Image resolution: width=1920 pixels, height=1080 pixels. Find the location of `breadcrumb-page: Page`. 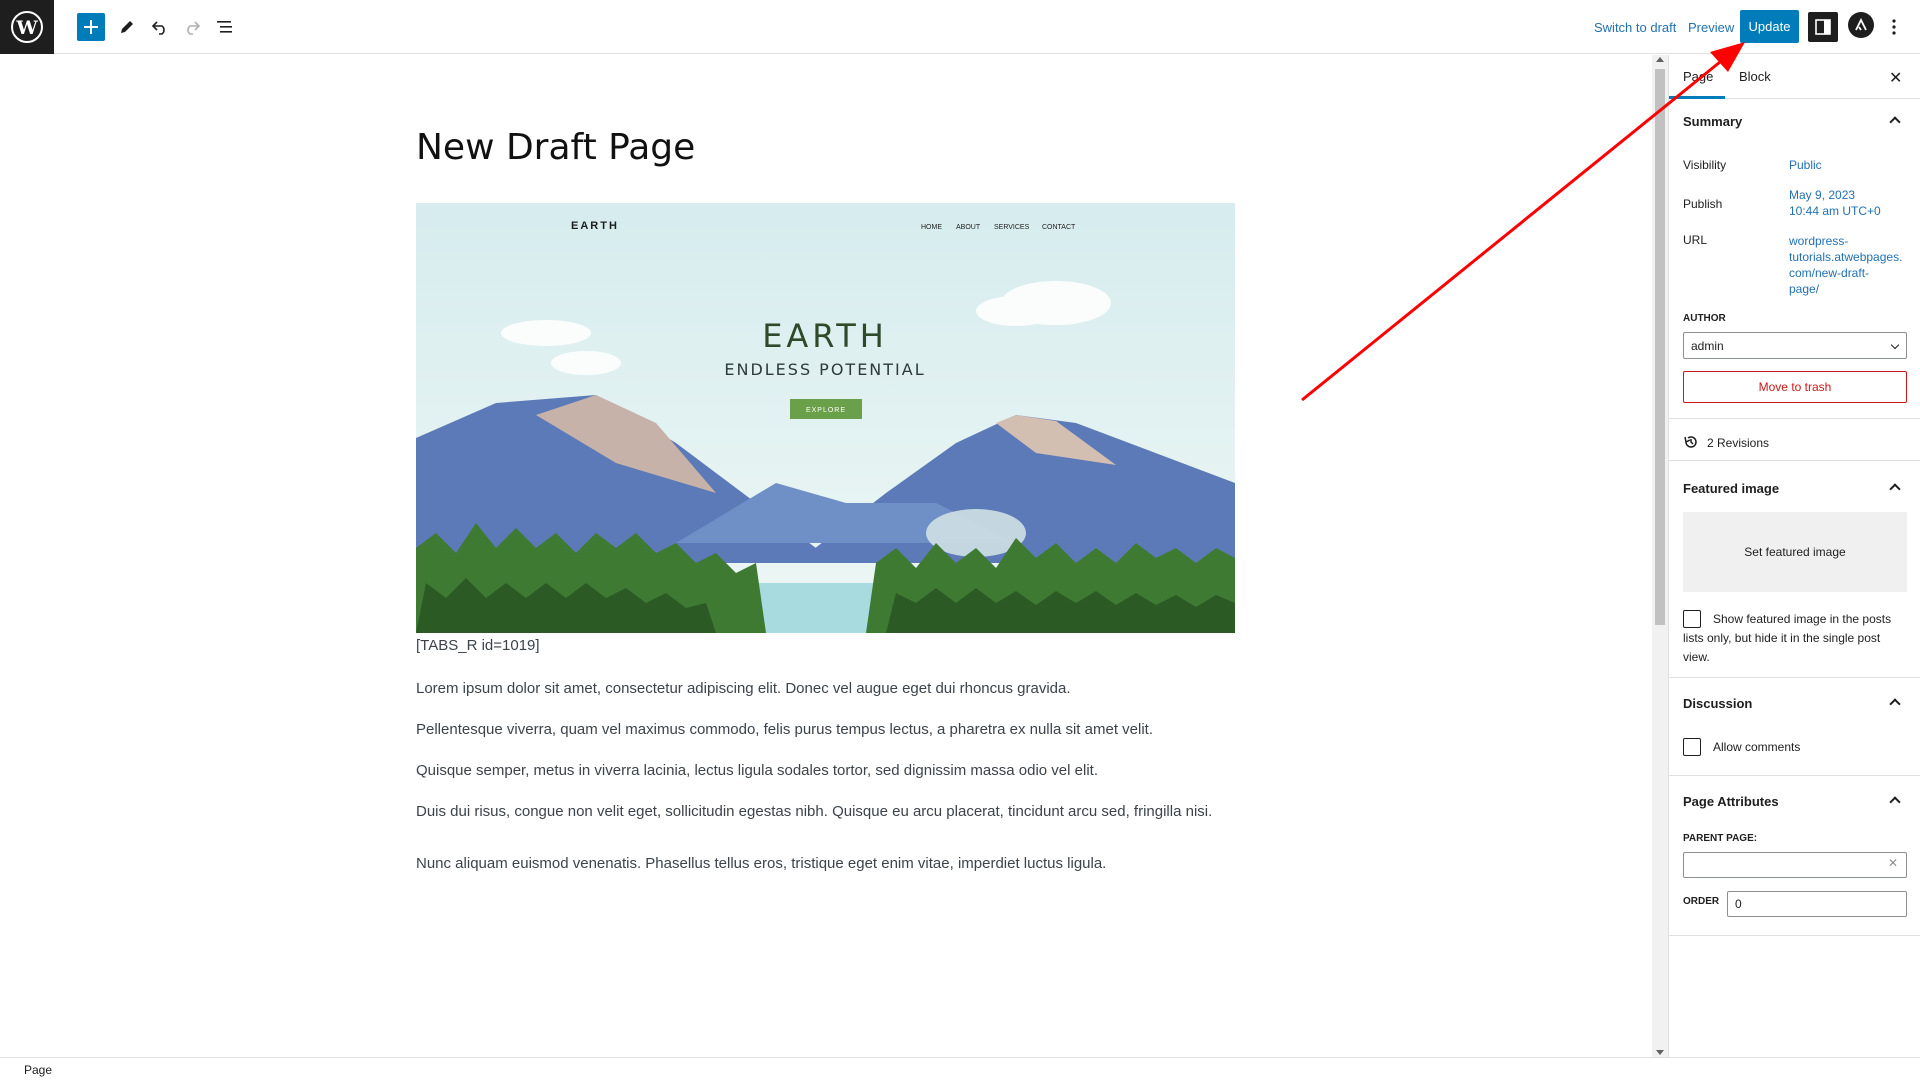

breadcrumb-page: Page is located at coordinates (38, 1070).